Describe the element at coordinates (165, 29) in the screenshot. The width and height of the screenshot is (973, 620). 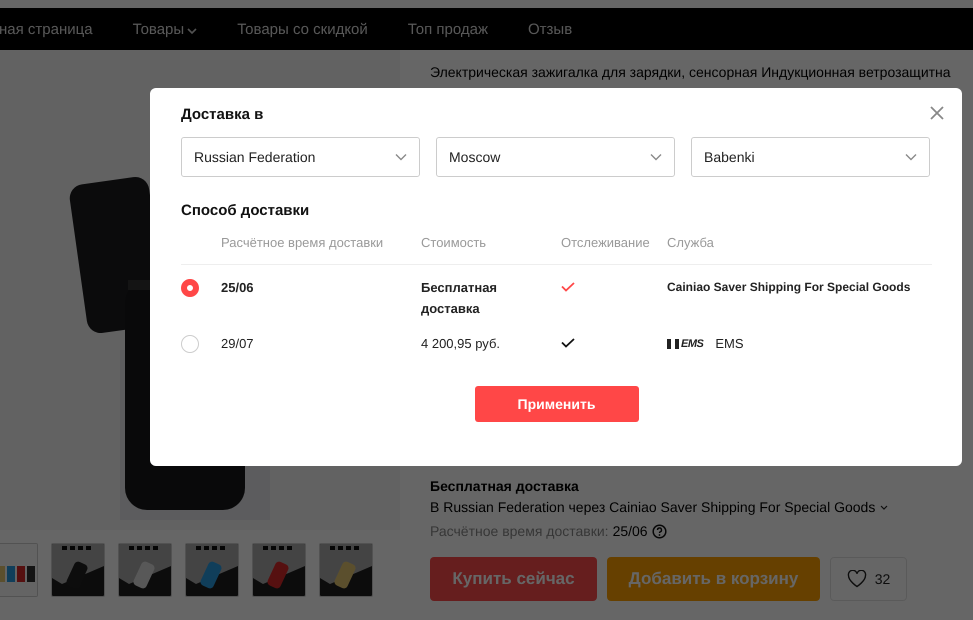
I see `nav-link: Товары` at that location.